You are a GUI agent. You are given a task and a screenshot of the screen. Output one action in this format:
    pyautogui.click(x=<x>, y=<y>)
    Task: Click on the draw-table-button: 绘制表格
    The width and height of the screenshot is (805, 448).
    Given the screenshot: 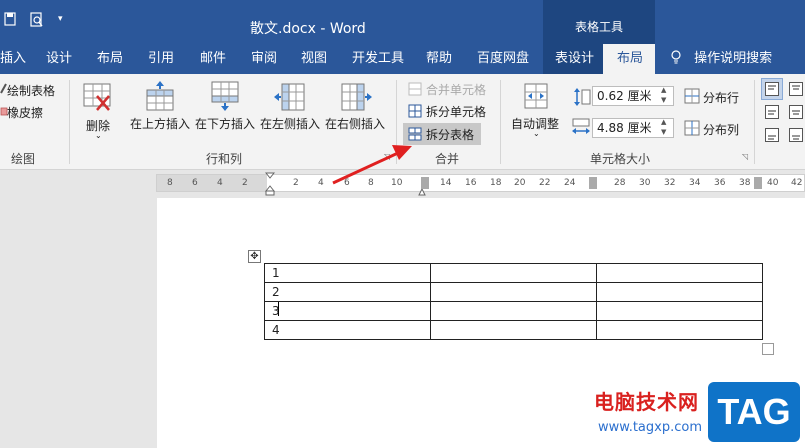 What is the action you would take?
    pyautogui.click(x=31, y=90)
    